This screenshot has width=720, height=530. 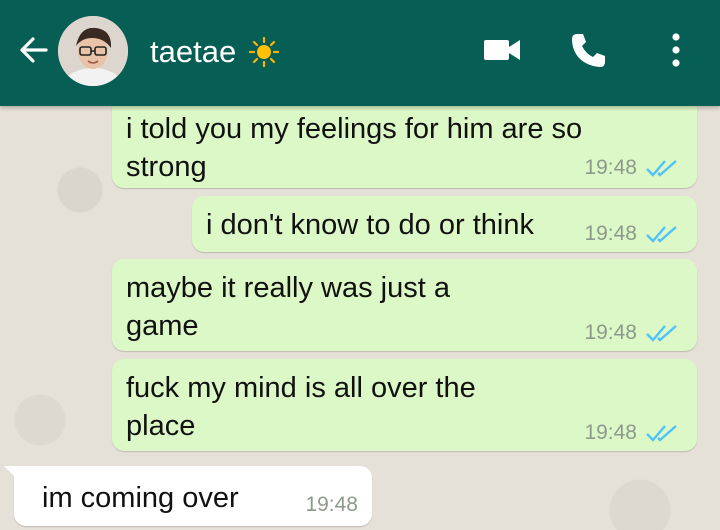 What do you see at coordinates (288, 307) in the screenshot?
I see `message-text: maybe it really was just a game` at bounding box center [288, 307].